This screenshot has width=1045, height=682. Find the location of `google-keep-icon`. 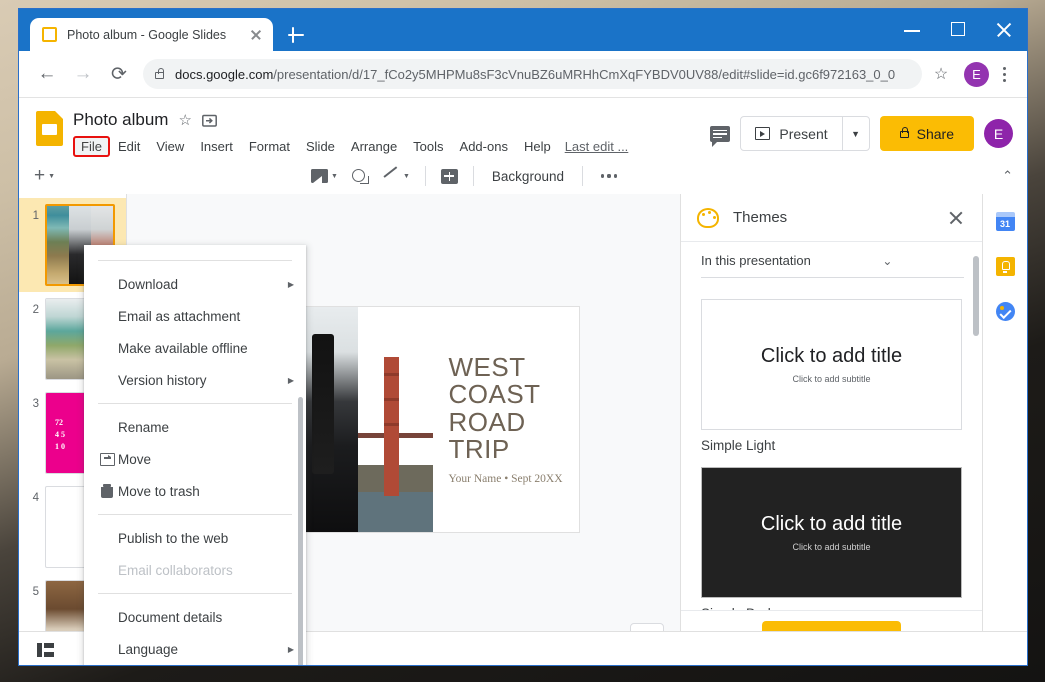

google-keep-icon is located at coordinates (1005, 266).